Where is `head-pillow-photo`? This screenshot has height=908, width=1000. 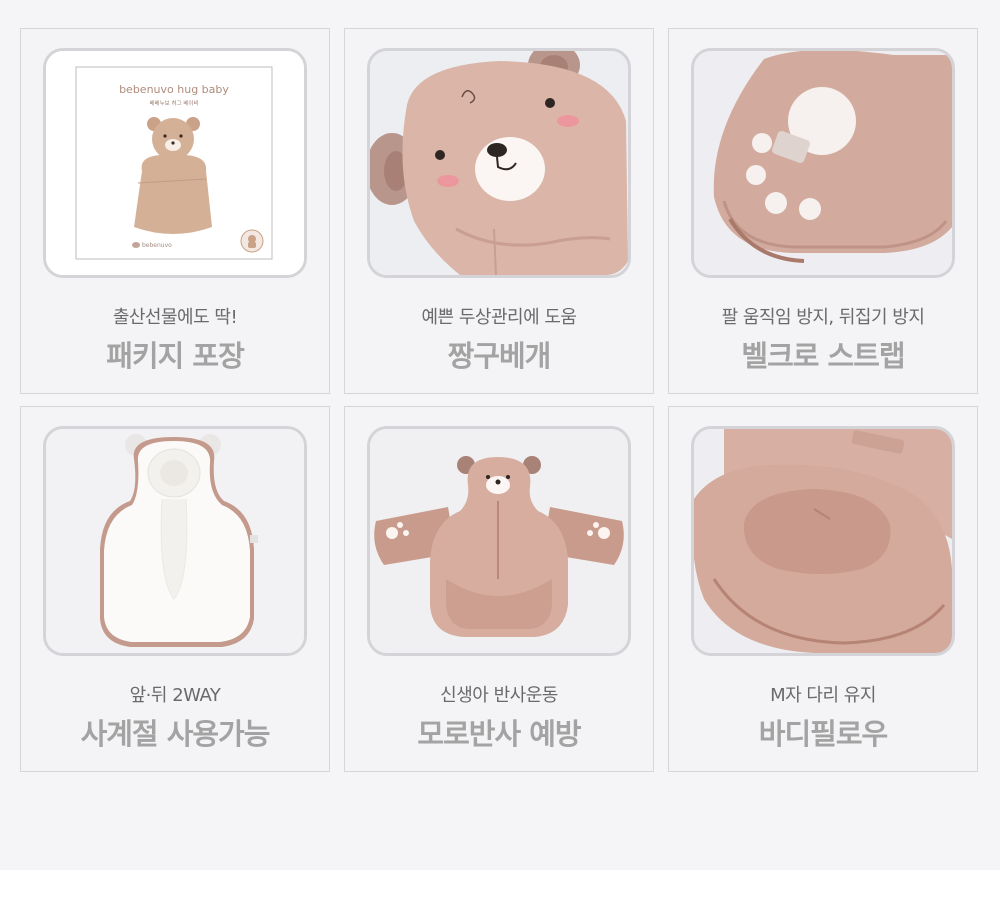
head-pillow-photo is located at coordinates (499, 163).